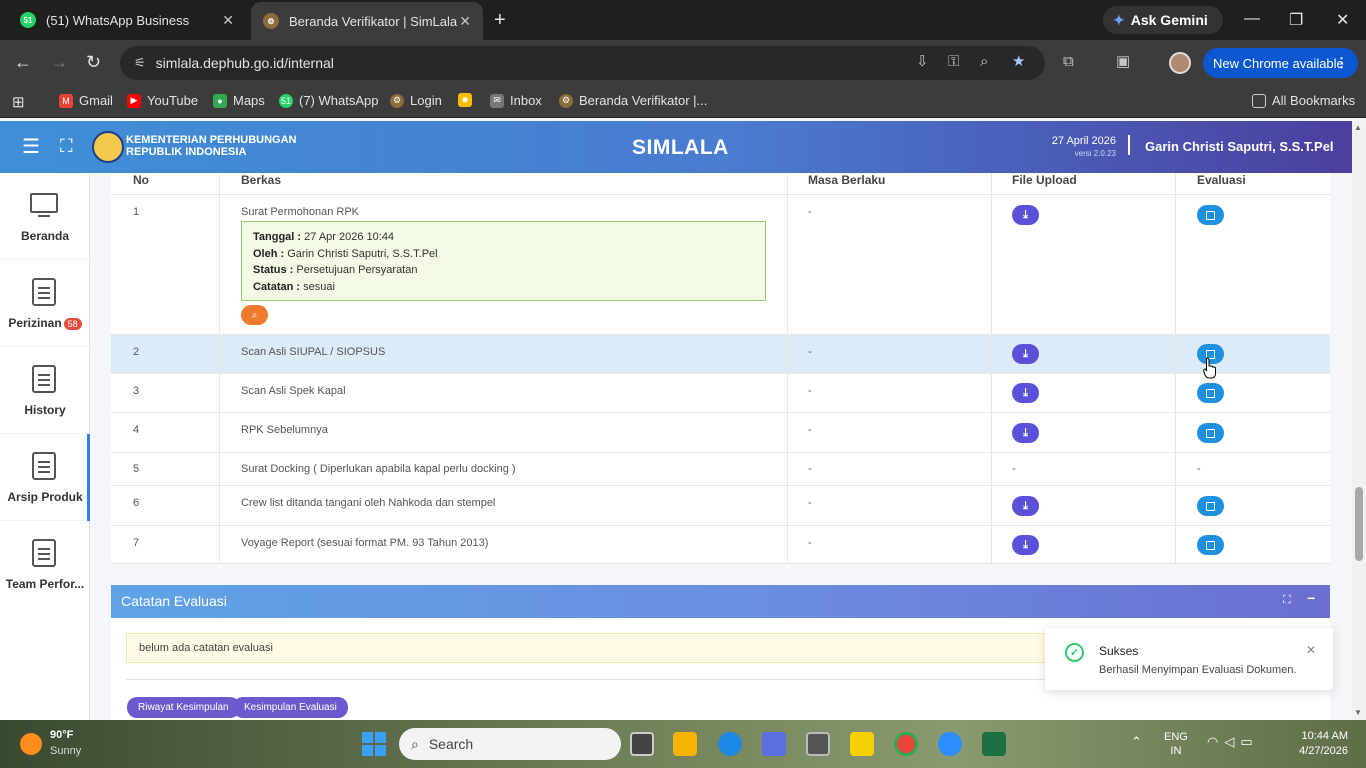 The image size is (1366, 768). Describe the element at coordinates (86, 100) in the screenshot. I see `bookmark-gmail: M Gmail` at that location.